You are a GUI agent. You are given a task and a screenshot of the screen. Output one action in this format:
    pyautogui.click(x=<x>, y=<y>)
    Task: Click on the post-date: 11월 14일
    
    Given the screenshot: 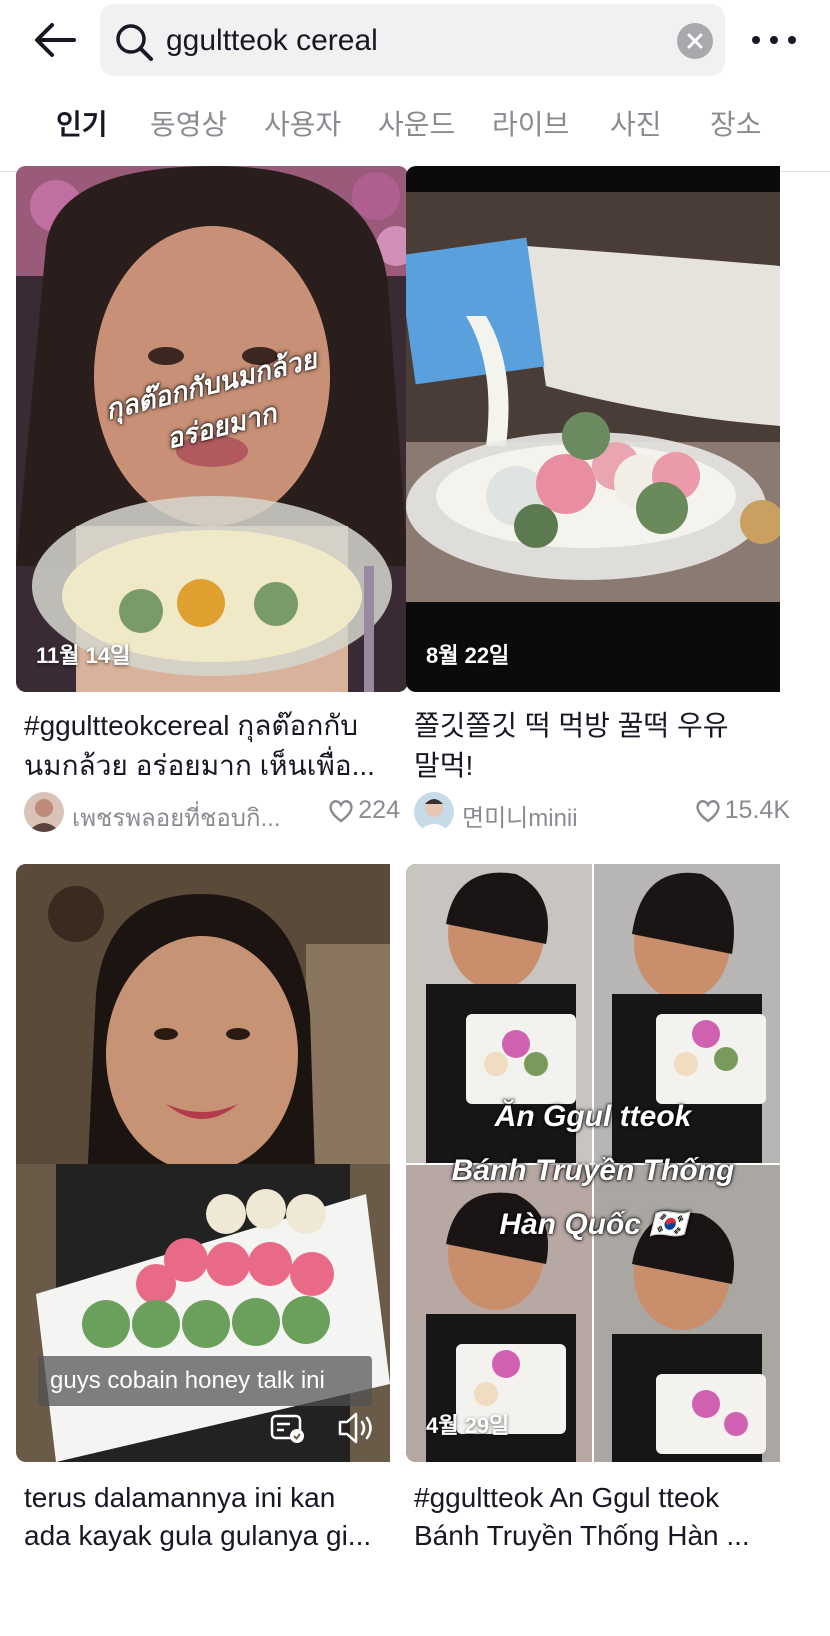 What is the action you would take?
    pyautogui.click(x=83, y=655)
    